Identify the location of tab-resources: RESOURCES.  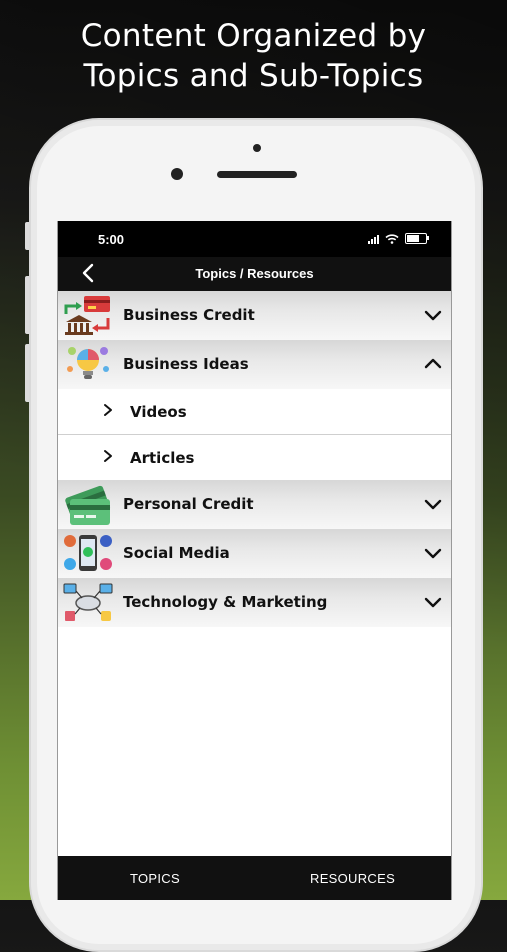
(352, 878).